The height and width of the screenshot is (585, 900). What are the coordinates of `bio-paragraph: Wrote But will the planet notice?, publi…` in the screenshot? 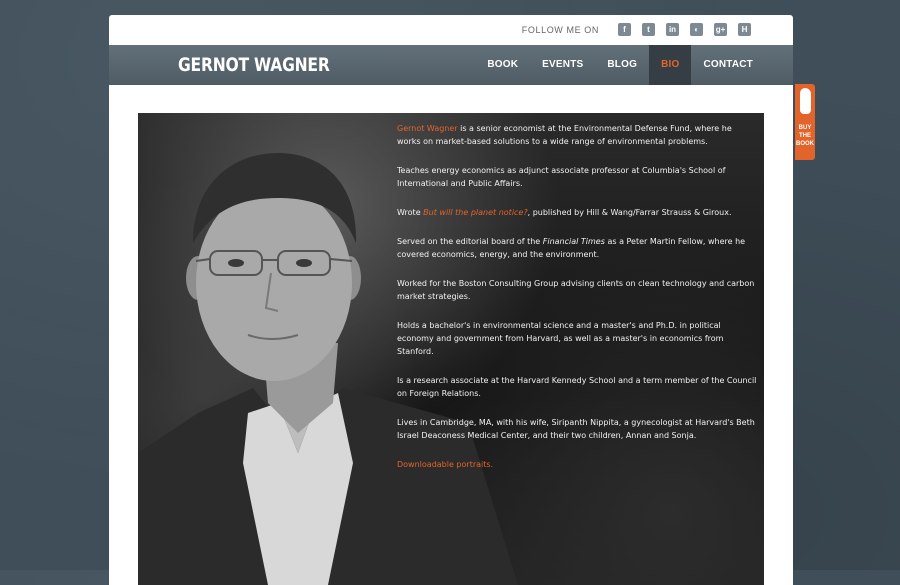 It's located at (577, 212).